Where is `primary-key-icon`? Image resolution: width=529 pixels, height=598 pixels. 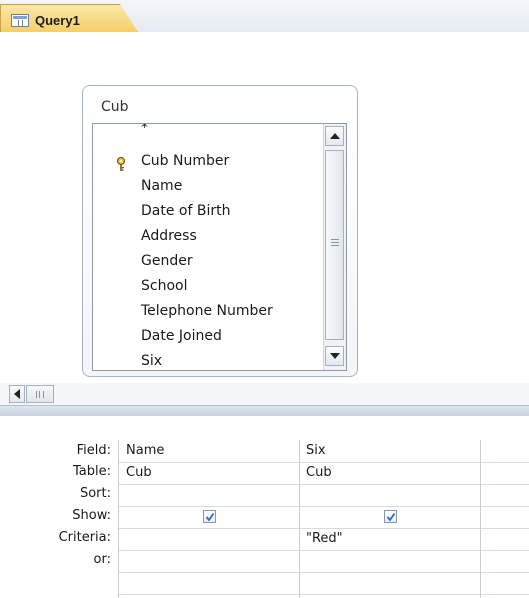 primary-key-icon is located at coordinates (123, 164).